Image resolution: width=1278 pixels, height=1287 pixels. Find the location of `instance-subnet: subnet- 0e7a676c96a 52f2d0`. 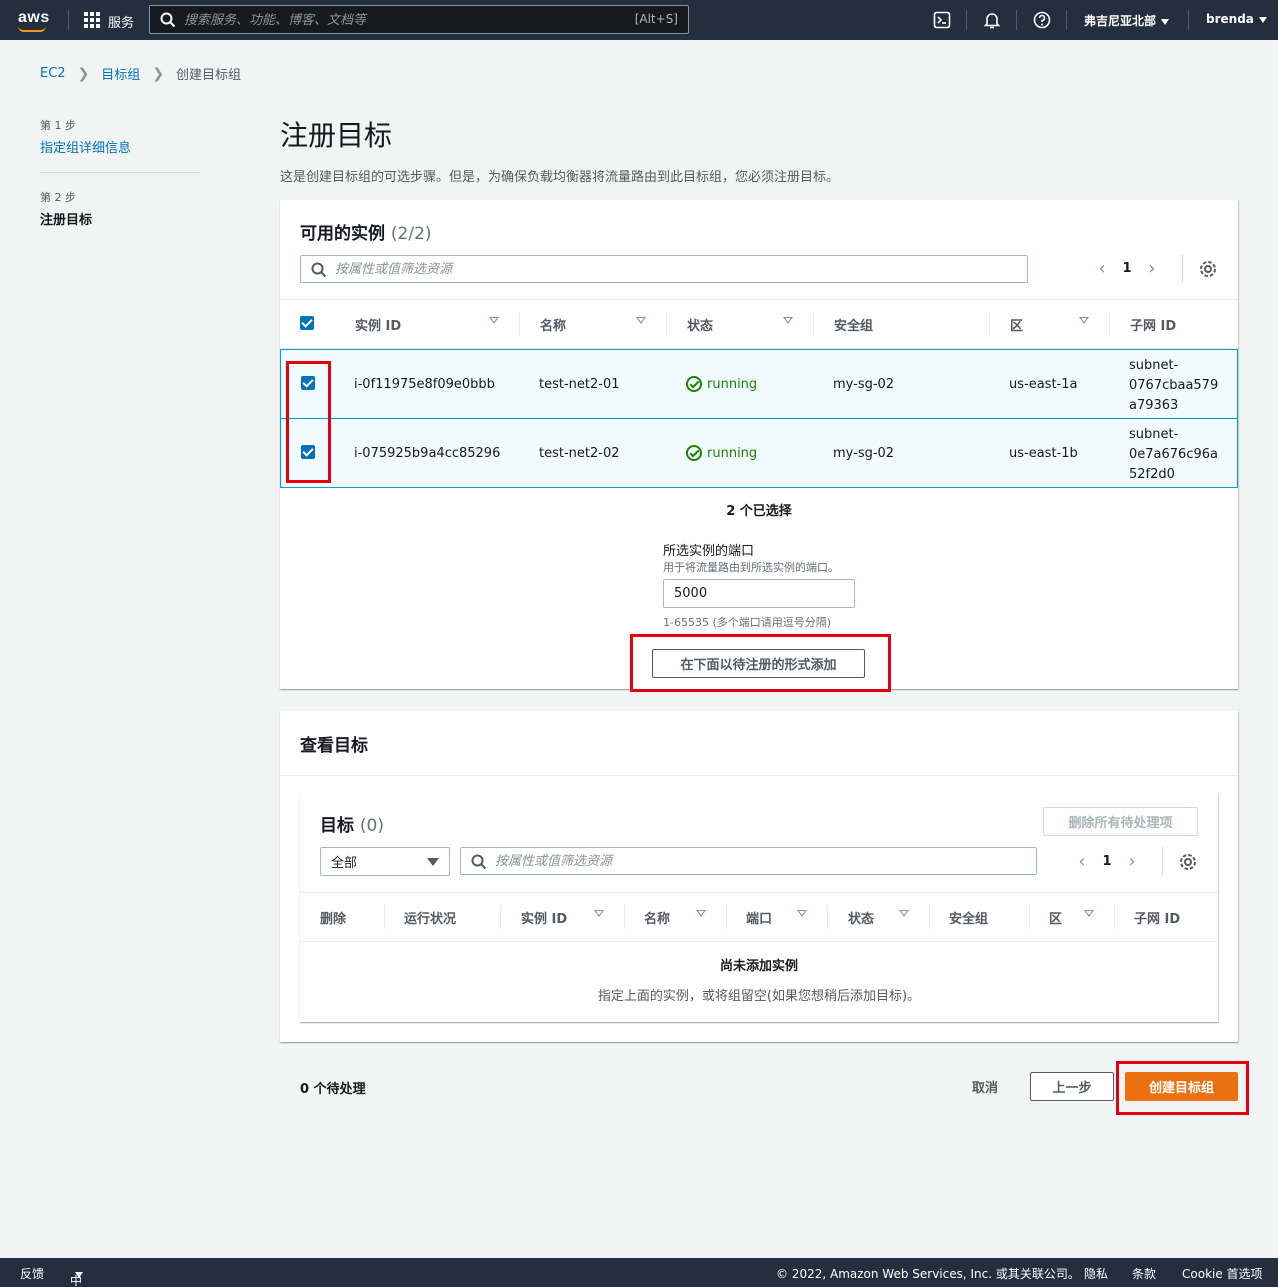

instance-subnet: subnet- 0e7a676c96a 52f2d0 is located at coordinates (1173, 453).